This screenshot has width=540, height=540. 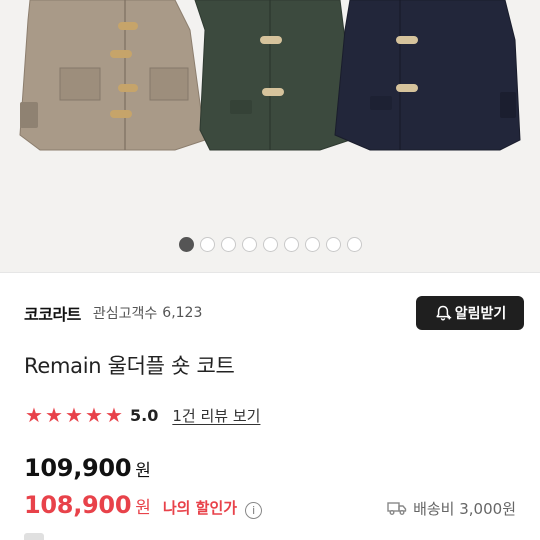 What do you see at coordinates (52, 313) in the screenshot?
I see `seller-name: 코코라트` at bounding box center [52, 313].